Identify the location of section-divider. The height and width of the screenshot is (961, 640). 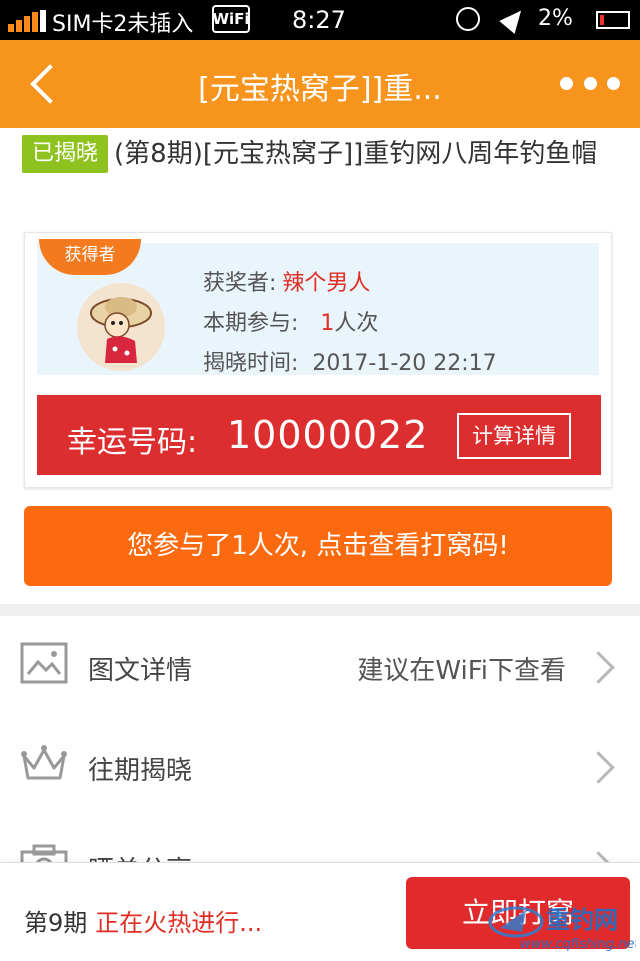
(320, 610).